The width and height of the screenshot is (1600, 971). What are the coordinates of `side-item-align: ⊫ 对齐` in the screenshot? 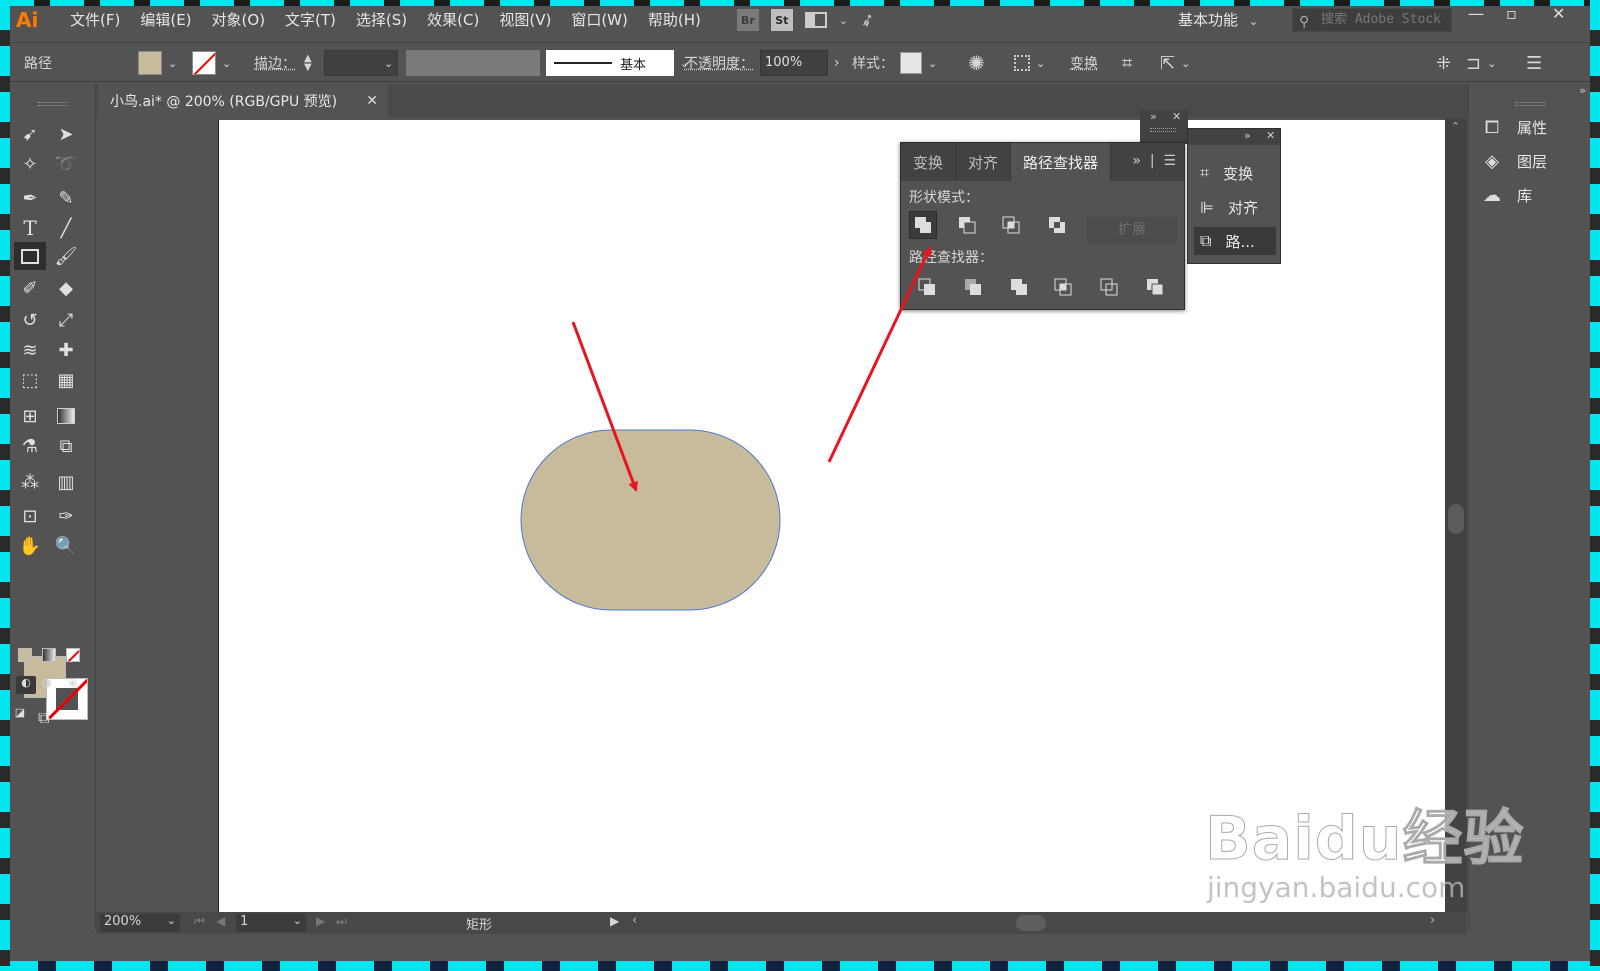 It's located at (1235, 207).